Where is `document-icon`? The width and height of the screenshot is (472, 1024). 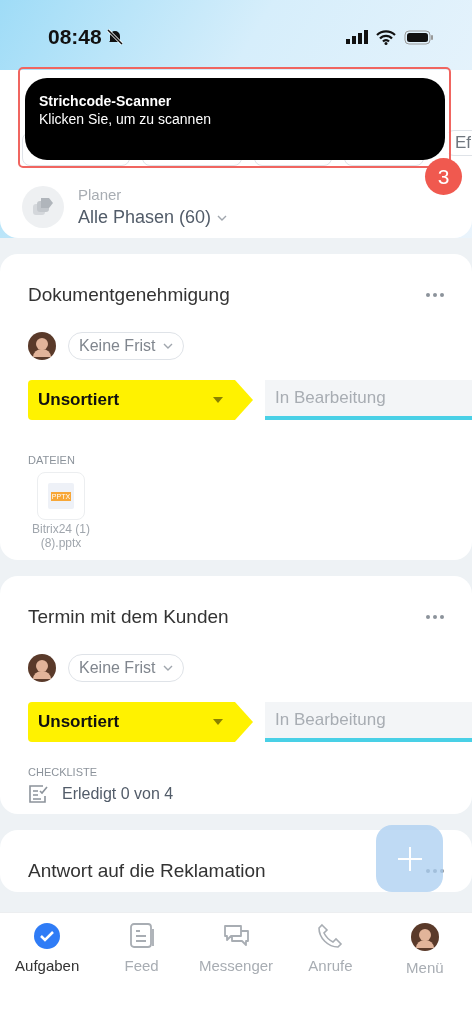
document-icon is located at coordinates (141, 936).